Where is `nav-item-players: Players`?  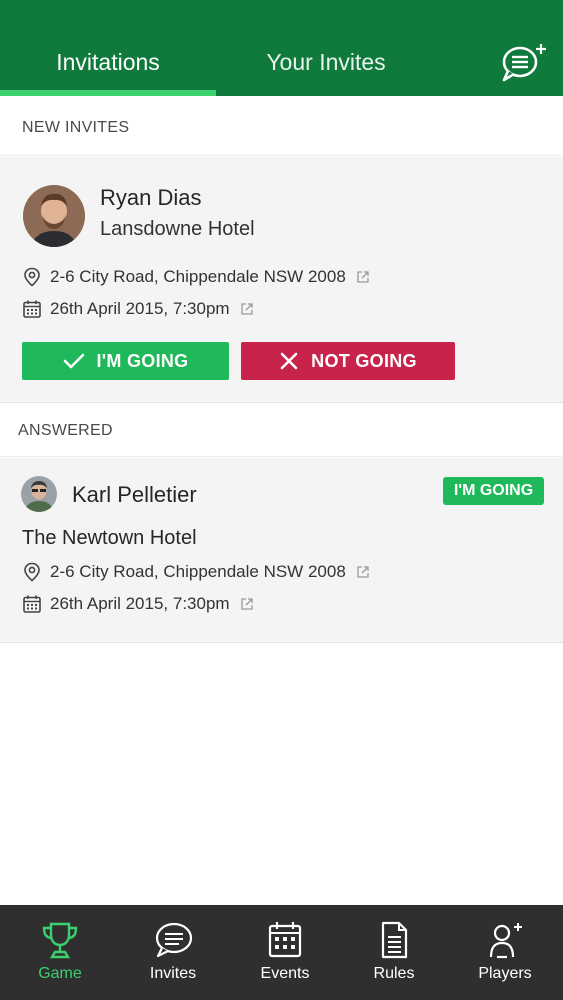
nav-item-players: Players is located at coordinates (505, 952).